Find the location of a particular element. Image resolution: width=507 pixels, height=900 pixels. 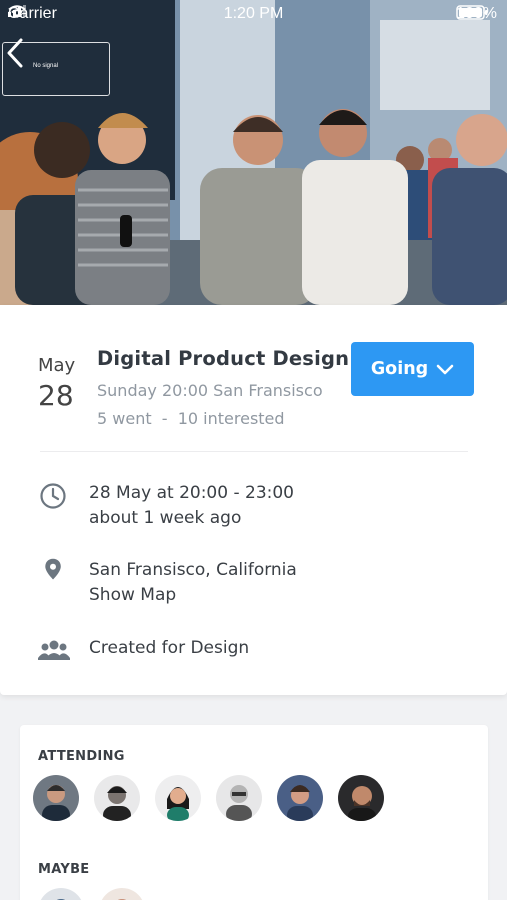

attending-heading: ATTENDING is located at coordinates (81, 756).